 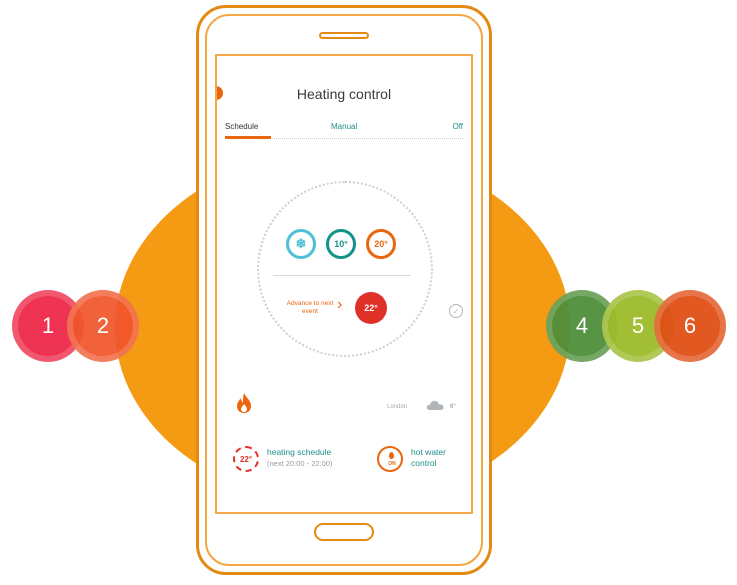 What do you see at coordinates (392, 464) in the screenshot?
I see `hot-water-status: ON` at bounding box center [392, 464].